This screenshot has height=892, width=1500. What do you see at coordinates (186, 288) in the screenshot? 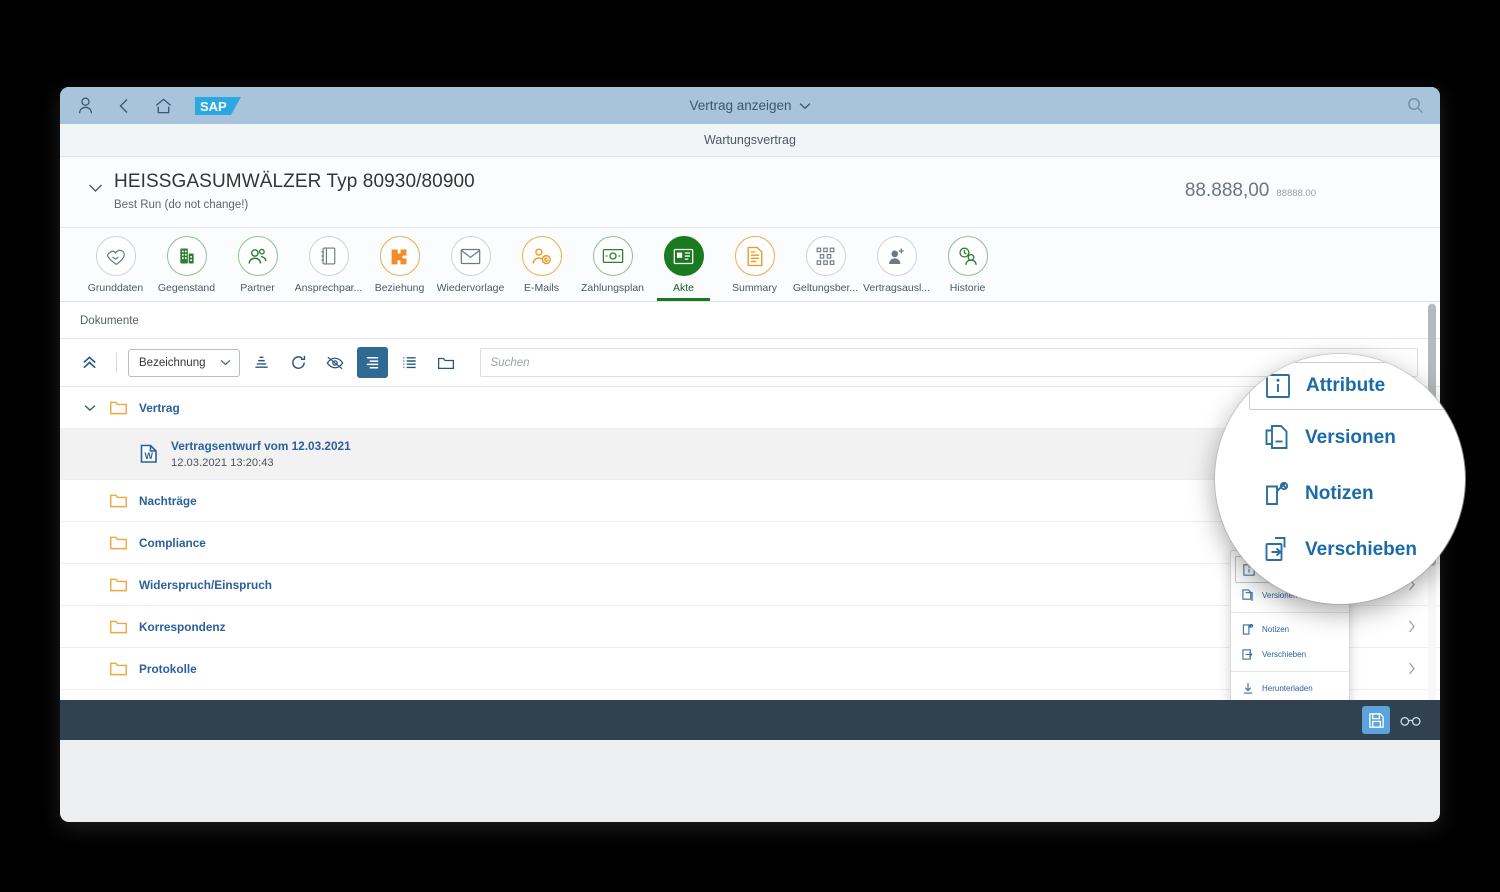
I see `tab-label: Gegenstand` at bounding box center [186, 288].